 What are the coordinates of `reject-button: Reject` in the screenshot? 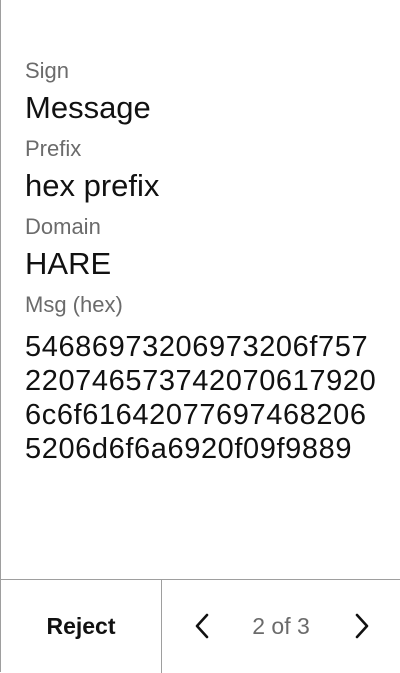 It's located at (81, 626).